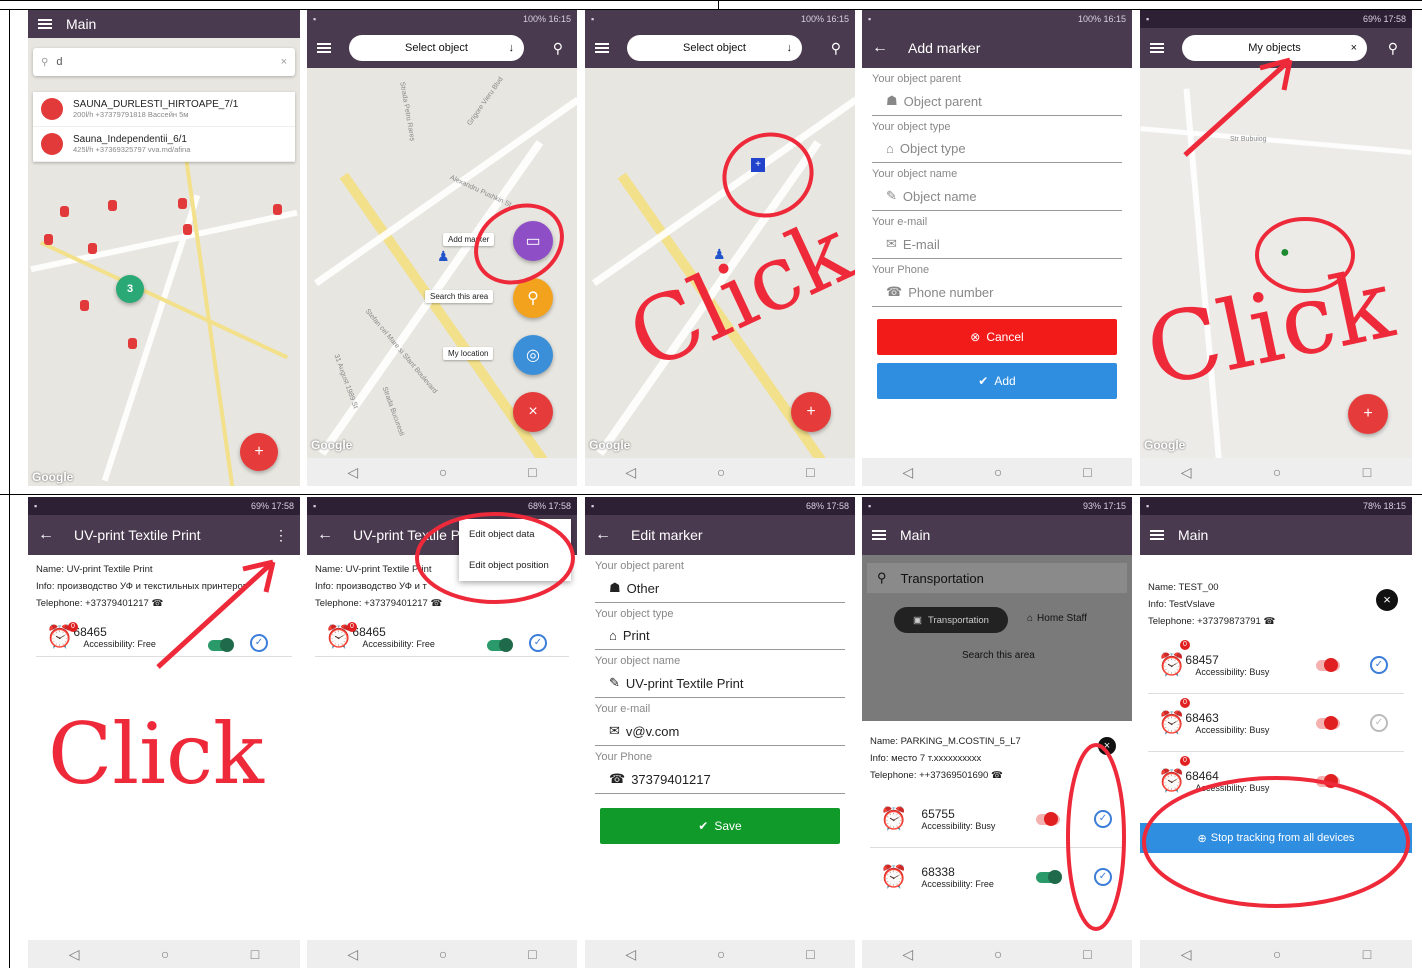 This screenshot has height=968, width=1422. I want to click on cancel-button: ⊗ Cancel, so click(997, 337).